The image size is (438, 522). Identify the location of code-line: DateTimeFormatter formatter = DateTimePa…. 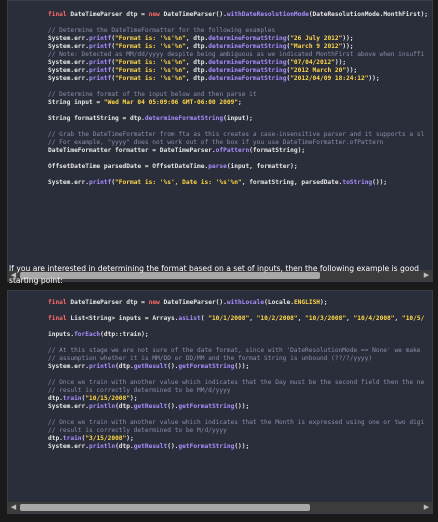
(176, 151).